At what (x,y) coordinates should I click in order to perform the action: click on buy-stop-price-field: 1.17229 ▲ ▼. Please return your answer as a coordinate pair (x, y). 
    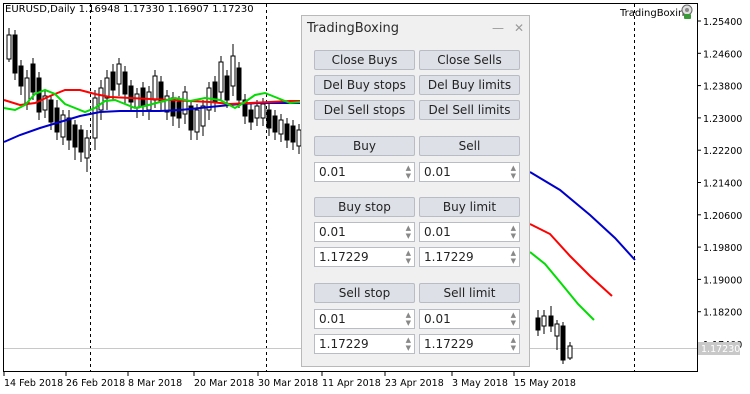
    Looking at the image, I should click on (364, 257).